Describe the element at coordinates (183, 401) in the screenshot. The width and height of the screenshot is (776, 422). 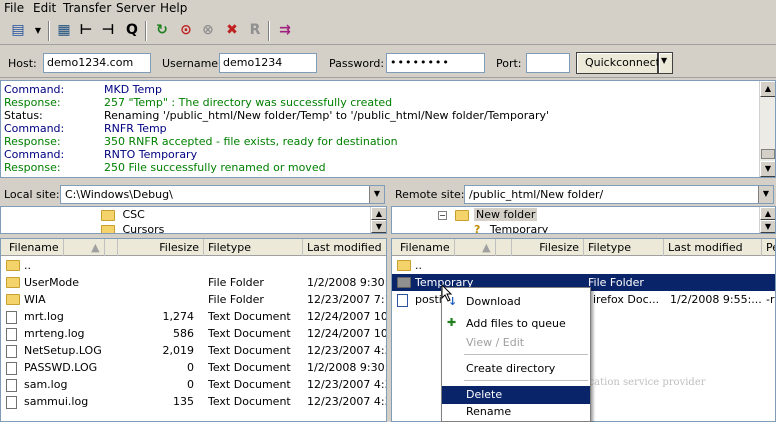
I see `file-size: 135` at that location.